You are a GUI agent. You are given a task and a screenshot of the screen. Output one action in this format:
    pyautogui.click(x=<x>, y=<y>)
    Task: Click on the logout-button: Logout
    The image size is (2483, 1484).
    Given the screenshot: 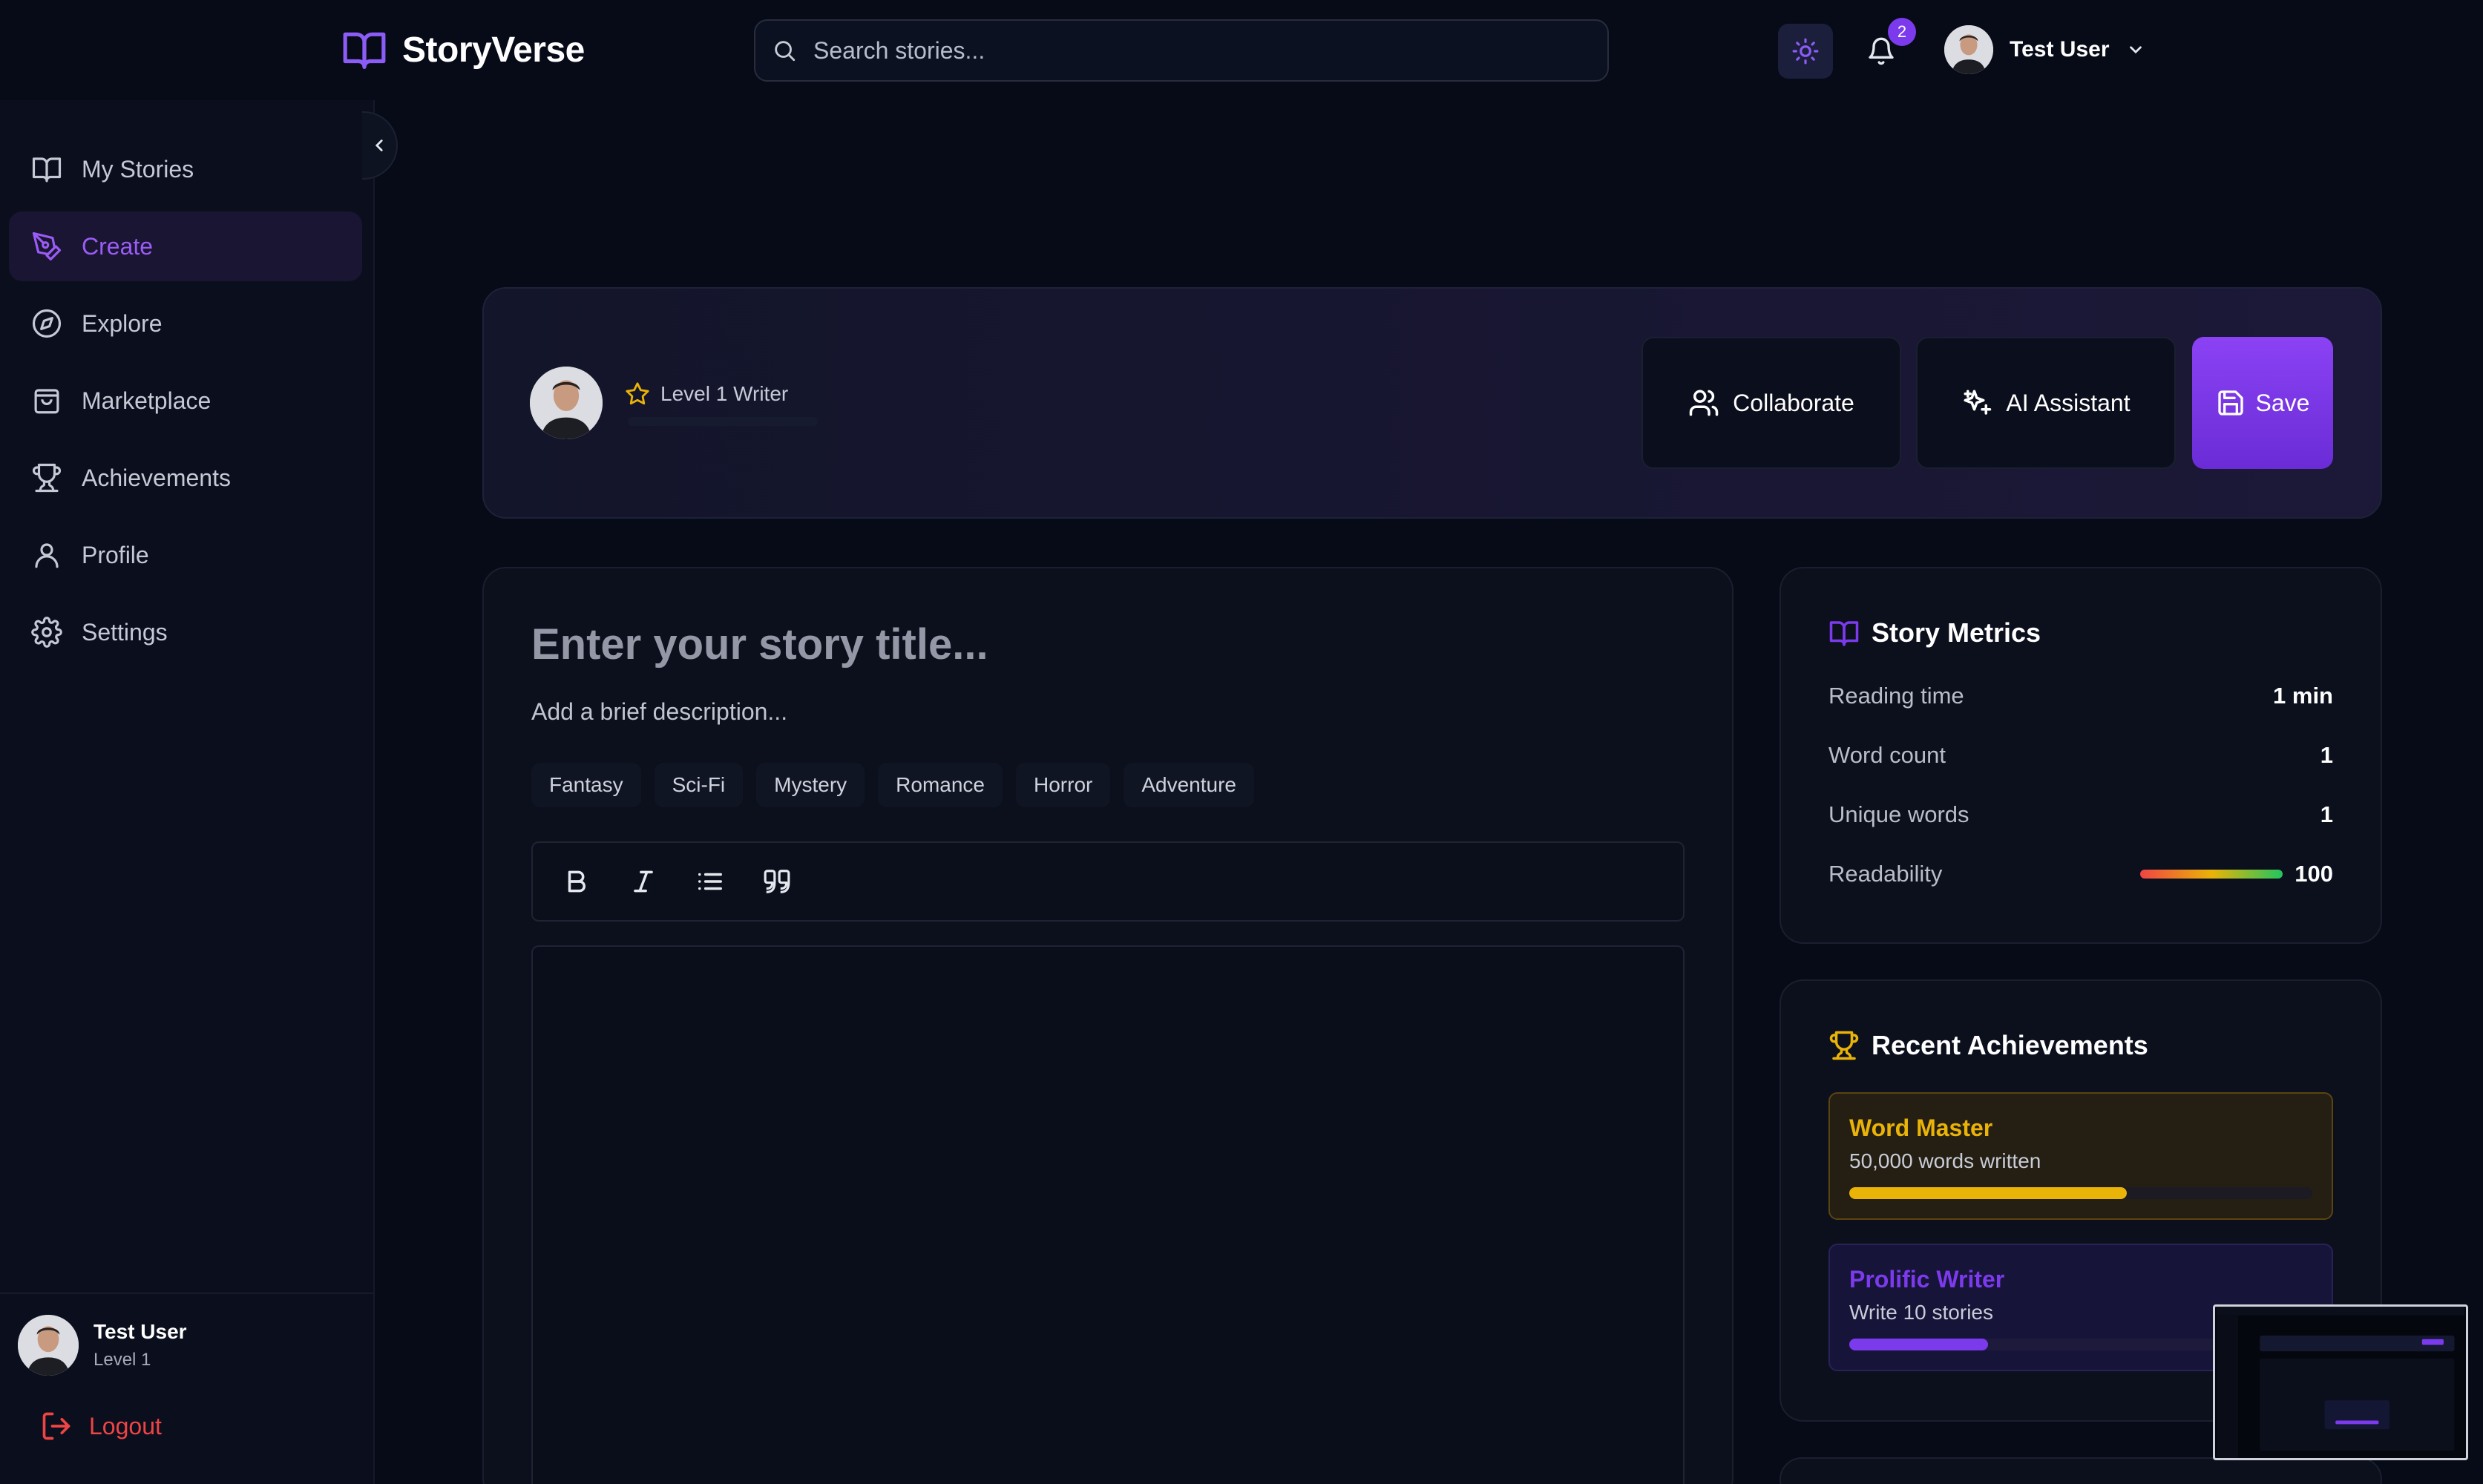 What is the action you would take?
    pyautogui.click(x=101, y=1426)
    